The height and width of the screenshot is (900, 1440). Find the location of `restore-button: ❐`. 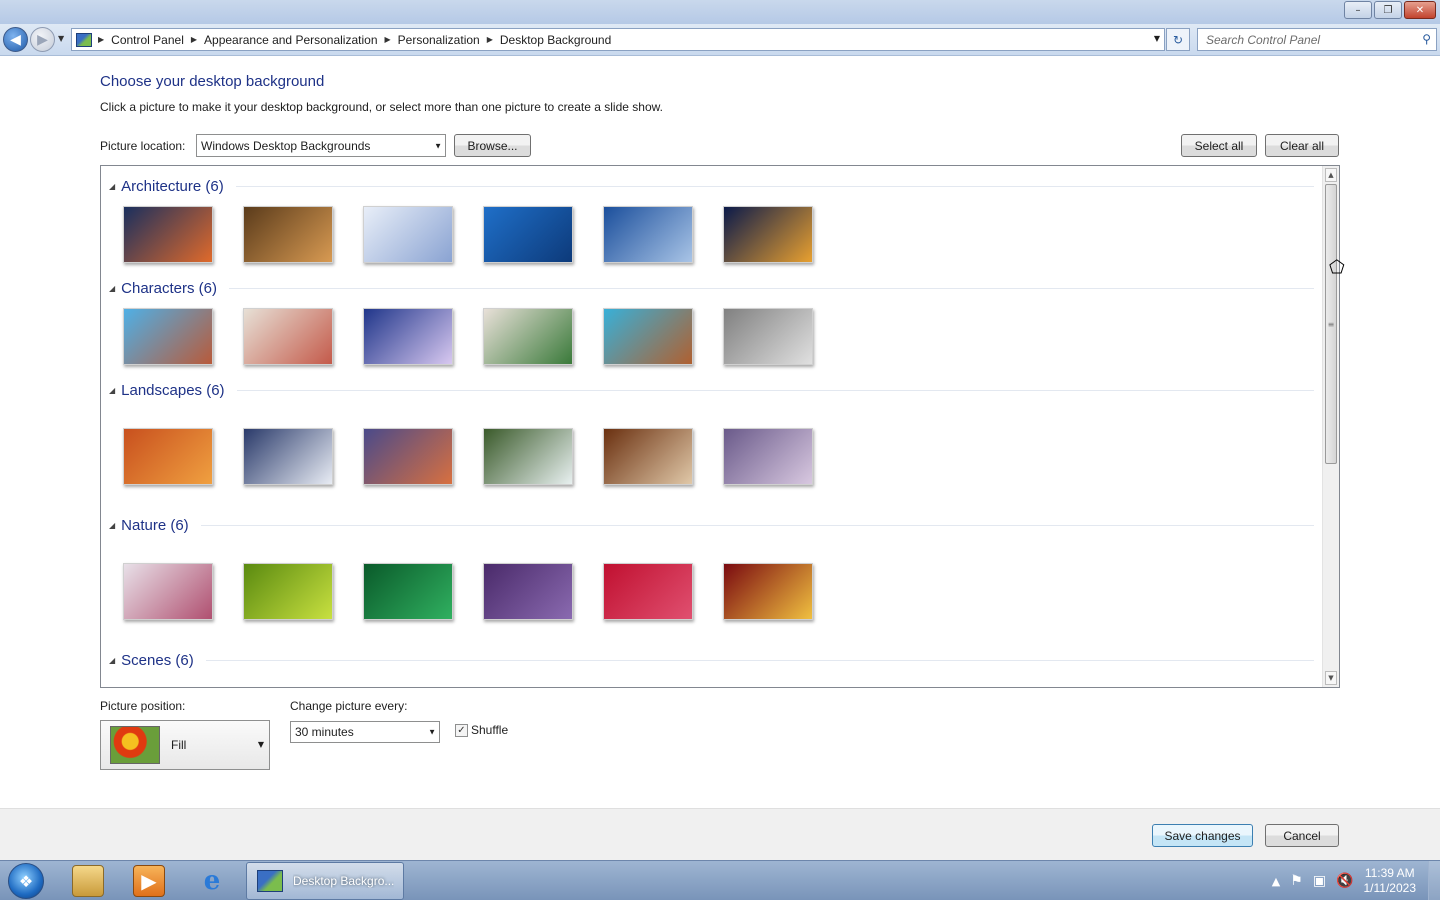

restore-button: ❐ is located at coordinates (1388, 10).